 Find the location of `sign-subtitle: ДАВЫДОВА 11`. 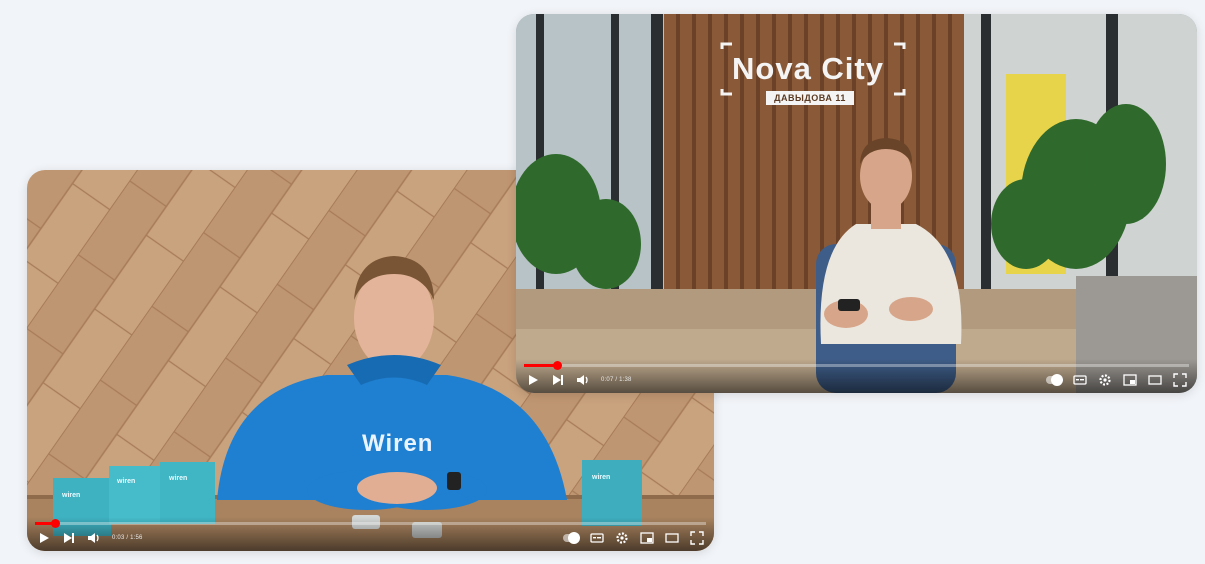

sign-subtitle: ДАВЫДОВА 11 is located at coordinates (810, 98).